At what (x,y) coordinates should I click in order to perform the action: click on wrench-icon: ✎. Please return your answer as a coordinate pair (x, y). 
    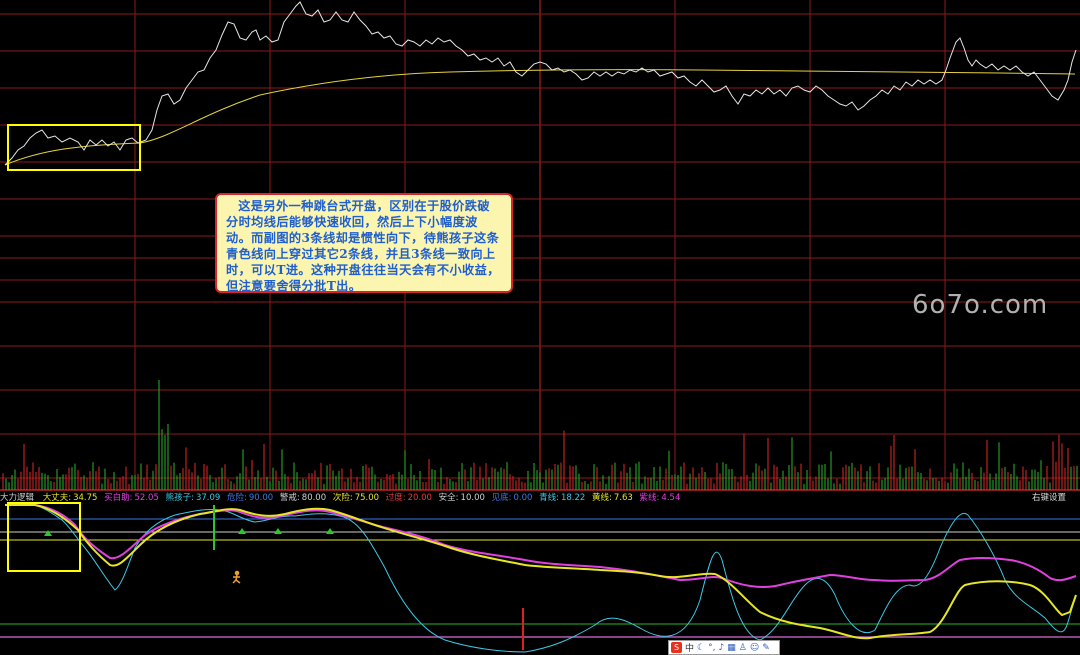
    Looking at the image, I should click on (766, 648).